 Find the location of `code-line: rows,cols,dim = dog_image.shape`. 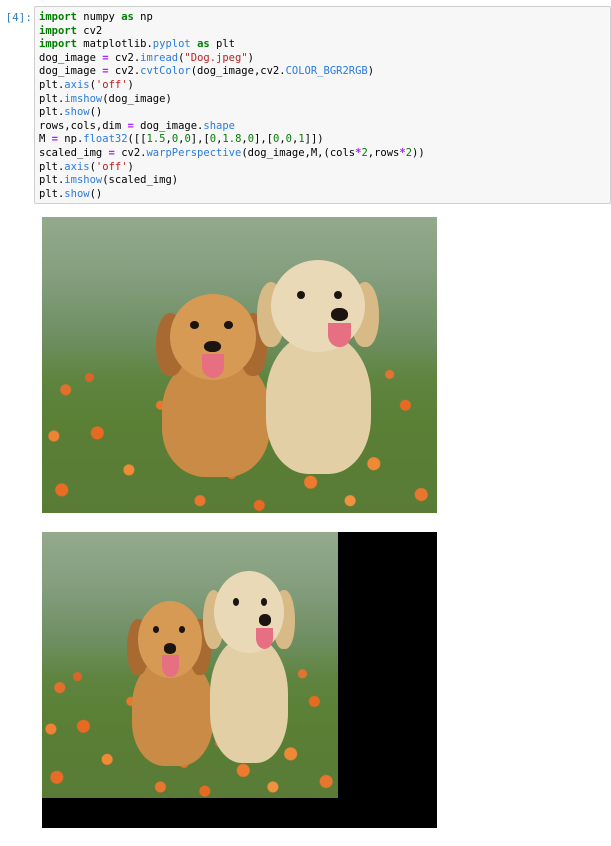

code-line: rows,cols,dim = dog_image.shape is located at coordinates (137, 125).